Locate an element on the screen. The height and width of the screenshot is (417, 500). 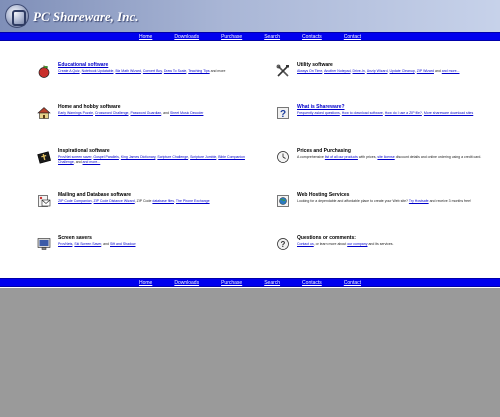
hosting-link: Try Hostsafe is located at coordinates (419, 201).